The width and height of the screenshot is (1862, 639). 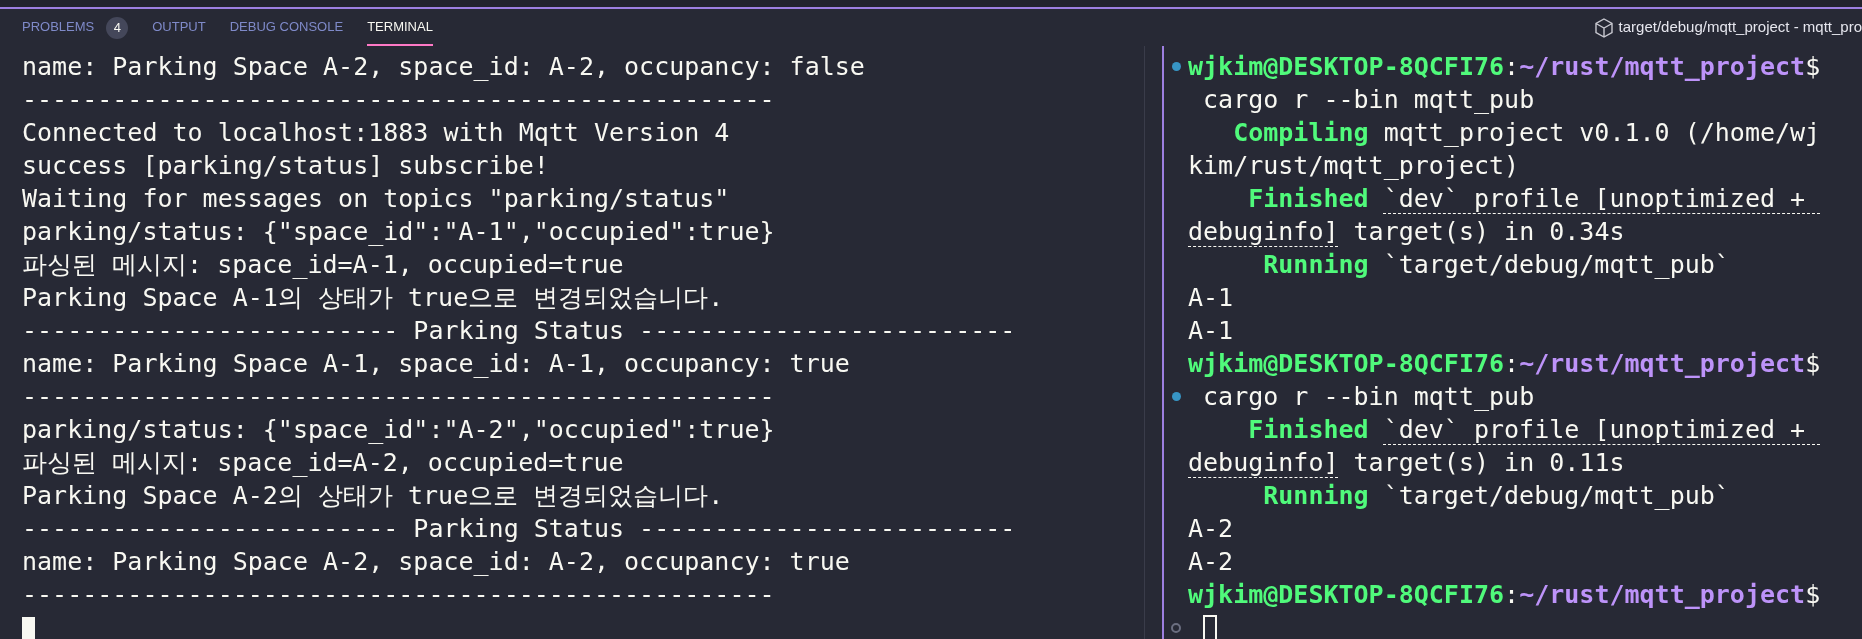 I want to click on terminal-line: name: Parking Space A-1, space_id: A-1, occupancy: true, so click(x=436, y=364).